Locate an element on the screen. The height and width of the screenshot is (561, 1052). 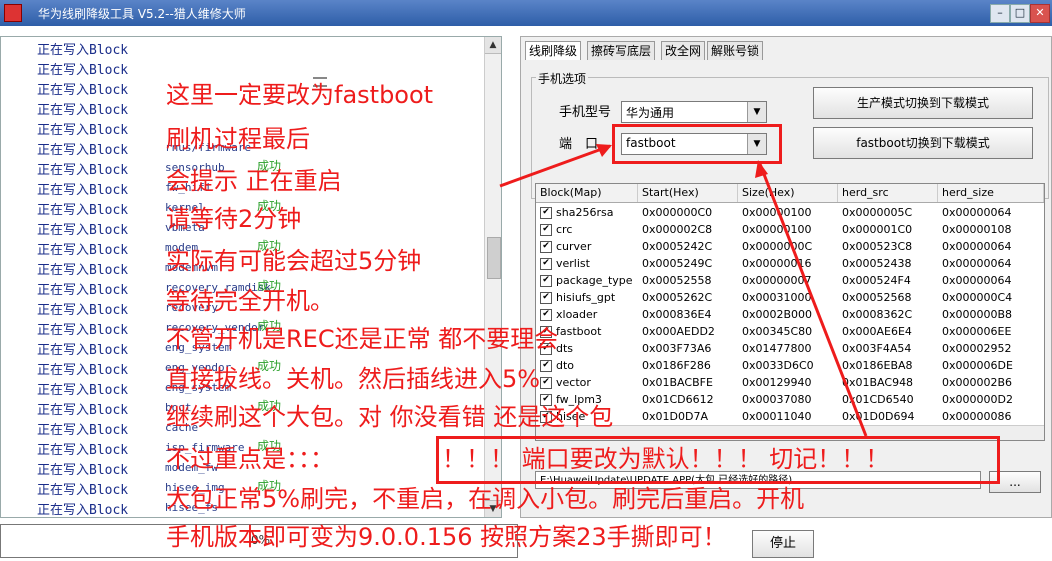
annotation-line-8: 直接拔线。关机。然后插线进入5% is located at coordinates (353, 379).